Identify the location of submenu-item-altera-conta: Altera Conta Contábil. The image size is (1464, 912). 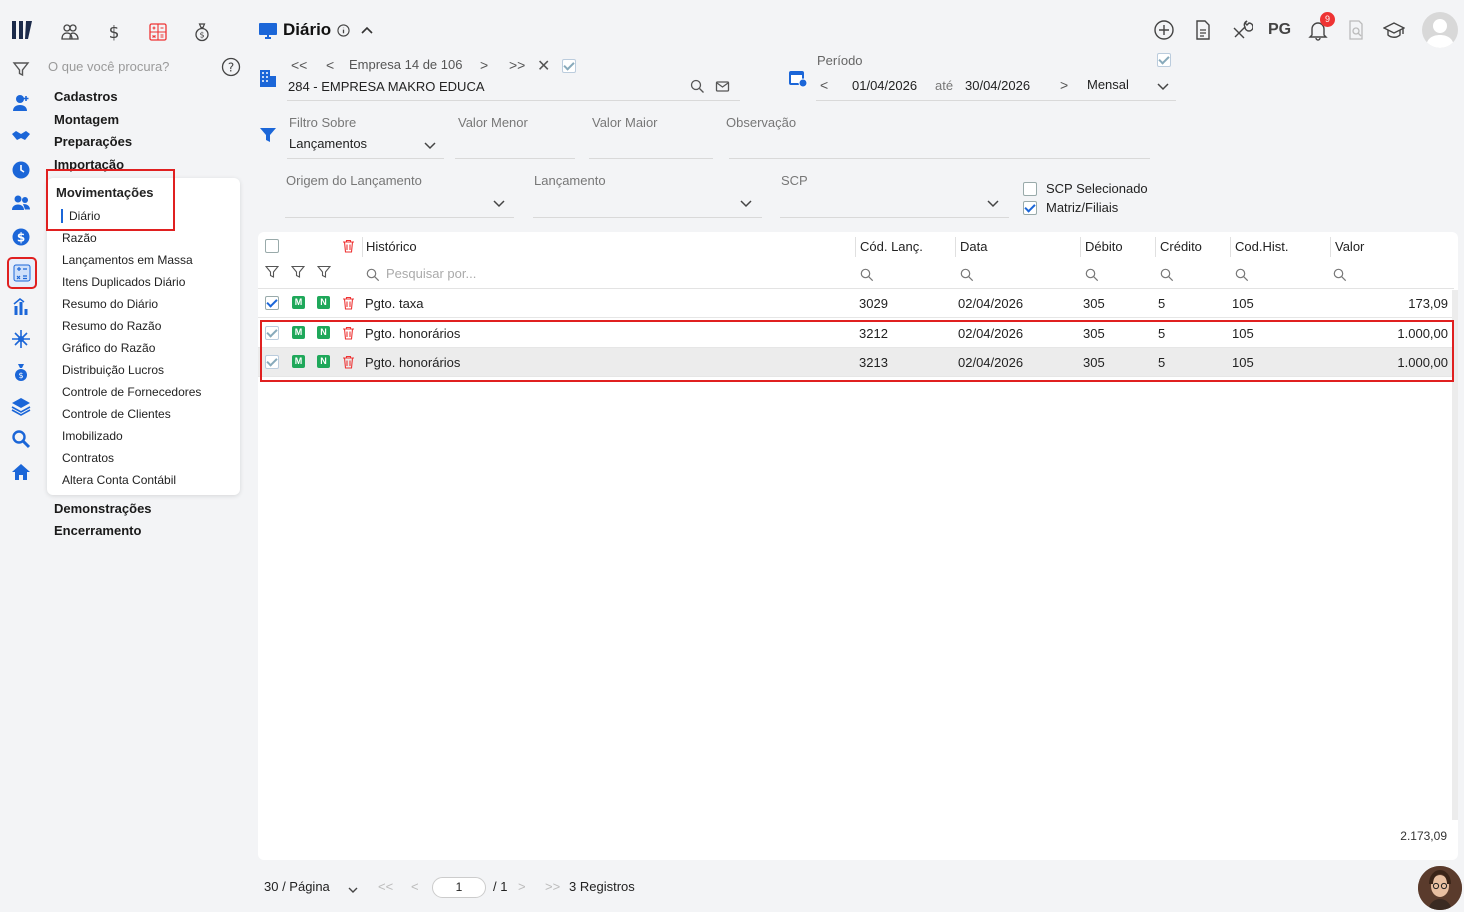
(119, 480).